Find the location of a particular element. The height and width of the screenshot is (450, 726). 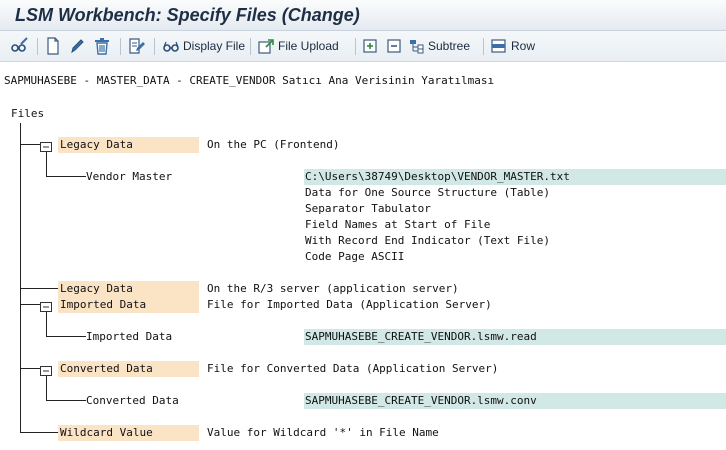

expand-subtree-button is located at coordinates (371, 46).